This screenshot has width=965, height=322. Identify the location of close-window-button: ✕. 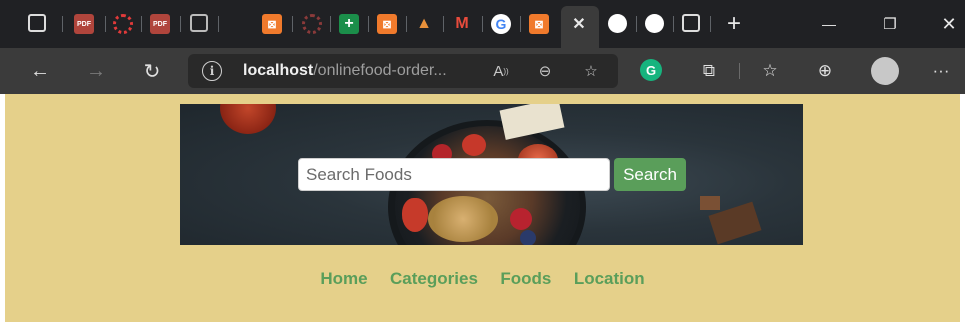
(949, 24).